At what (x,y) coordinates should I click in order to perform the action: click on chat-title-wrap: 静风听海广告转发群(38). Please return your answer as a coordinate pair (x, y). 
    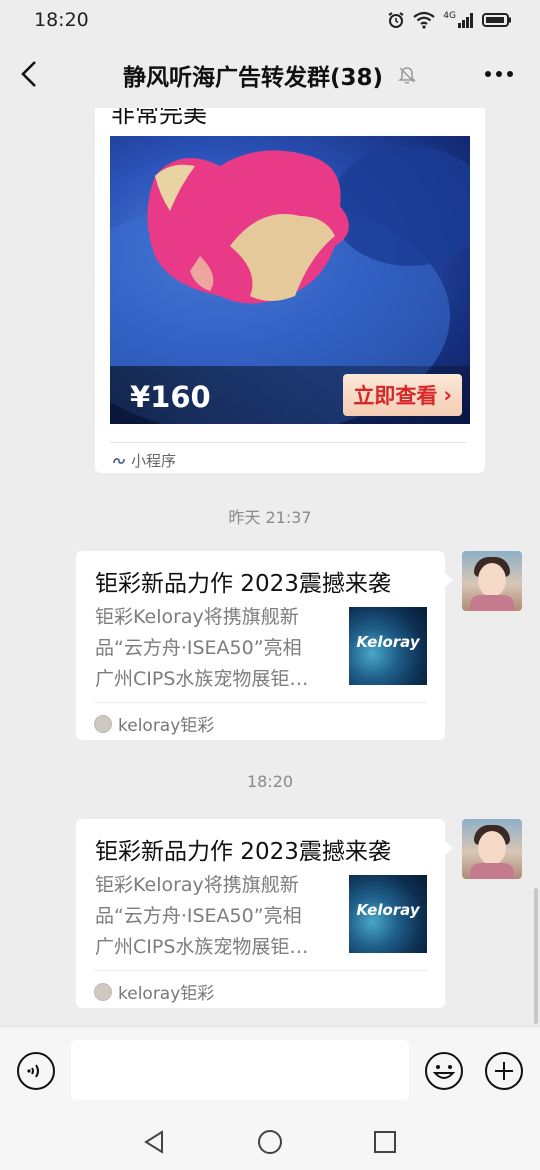
    Looking at the image, I should click on (270, 75).